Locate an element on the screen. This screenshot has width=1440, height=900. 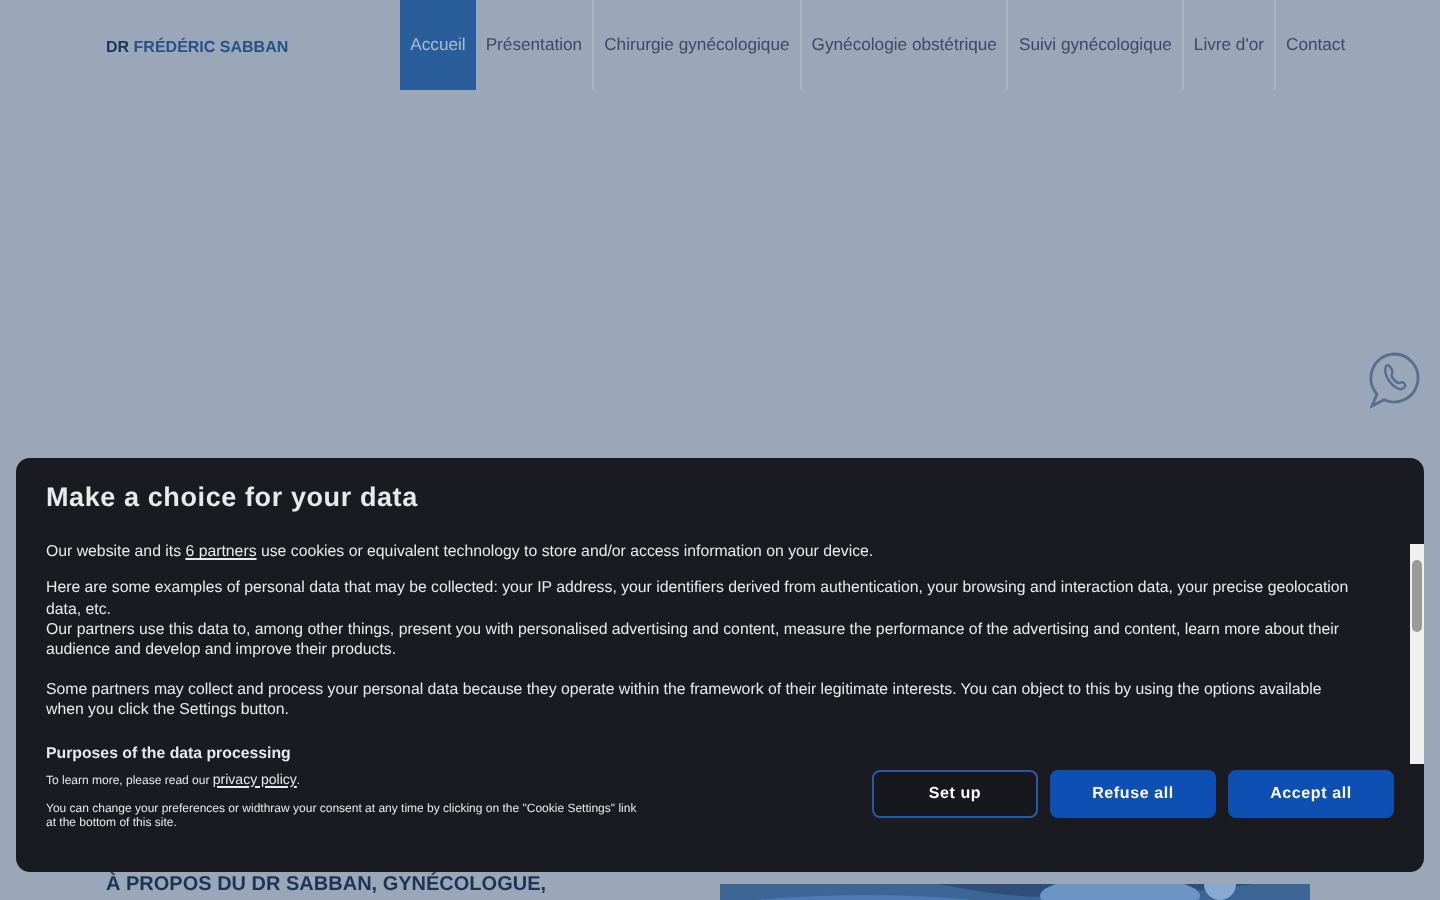
nav-link: Contact is located at coordinates (1316, 45).